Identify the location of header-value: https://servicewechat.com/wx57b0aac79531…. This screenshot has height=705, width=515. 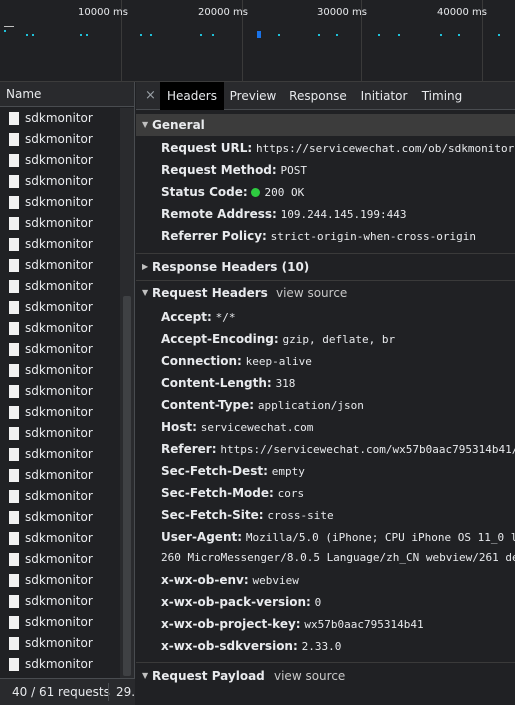
(367, 449).